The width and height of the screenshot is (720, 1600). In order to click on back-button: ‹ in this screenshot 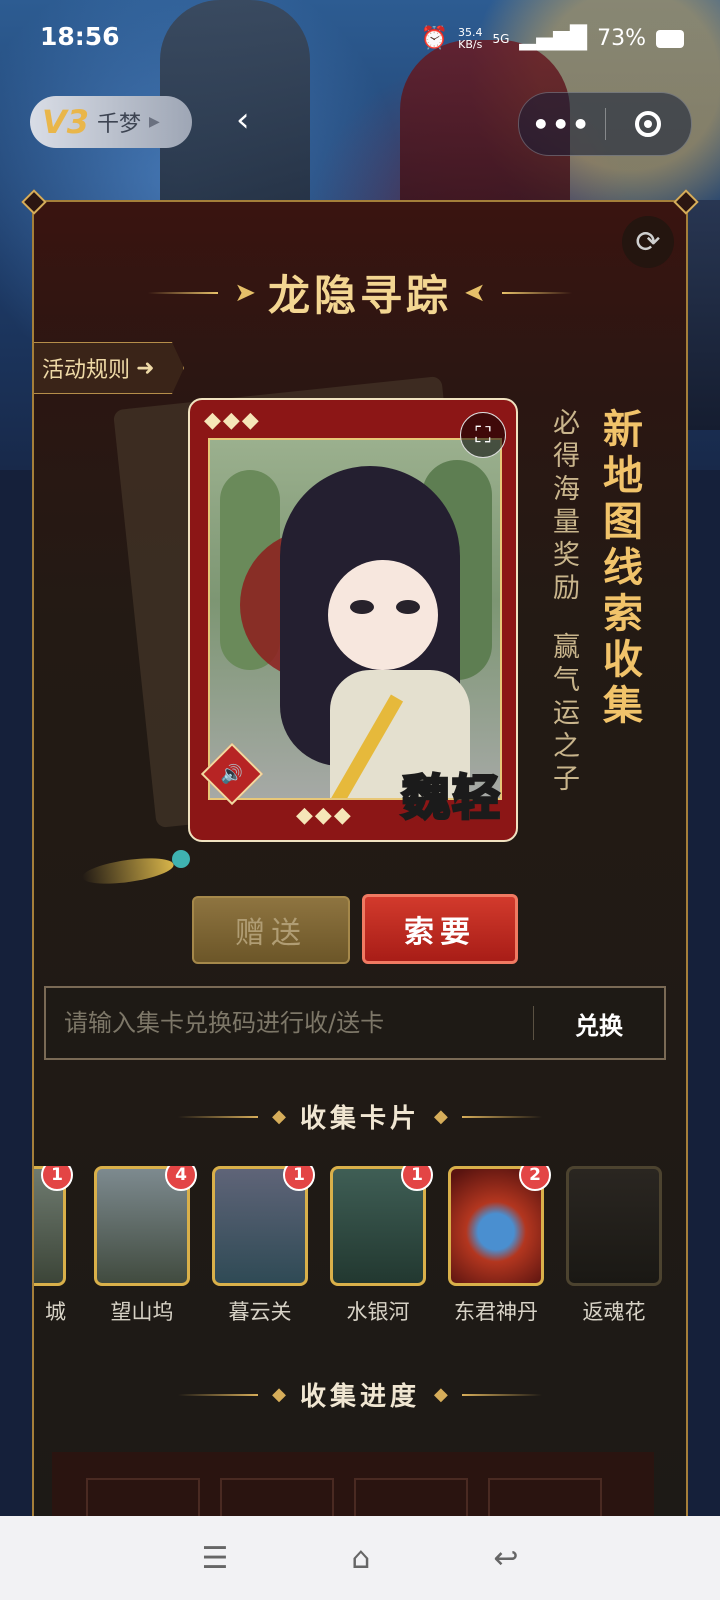, I will do `click(243, 120)`.